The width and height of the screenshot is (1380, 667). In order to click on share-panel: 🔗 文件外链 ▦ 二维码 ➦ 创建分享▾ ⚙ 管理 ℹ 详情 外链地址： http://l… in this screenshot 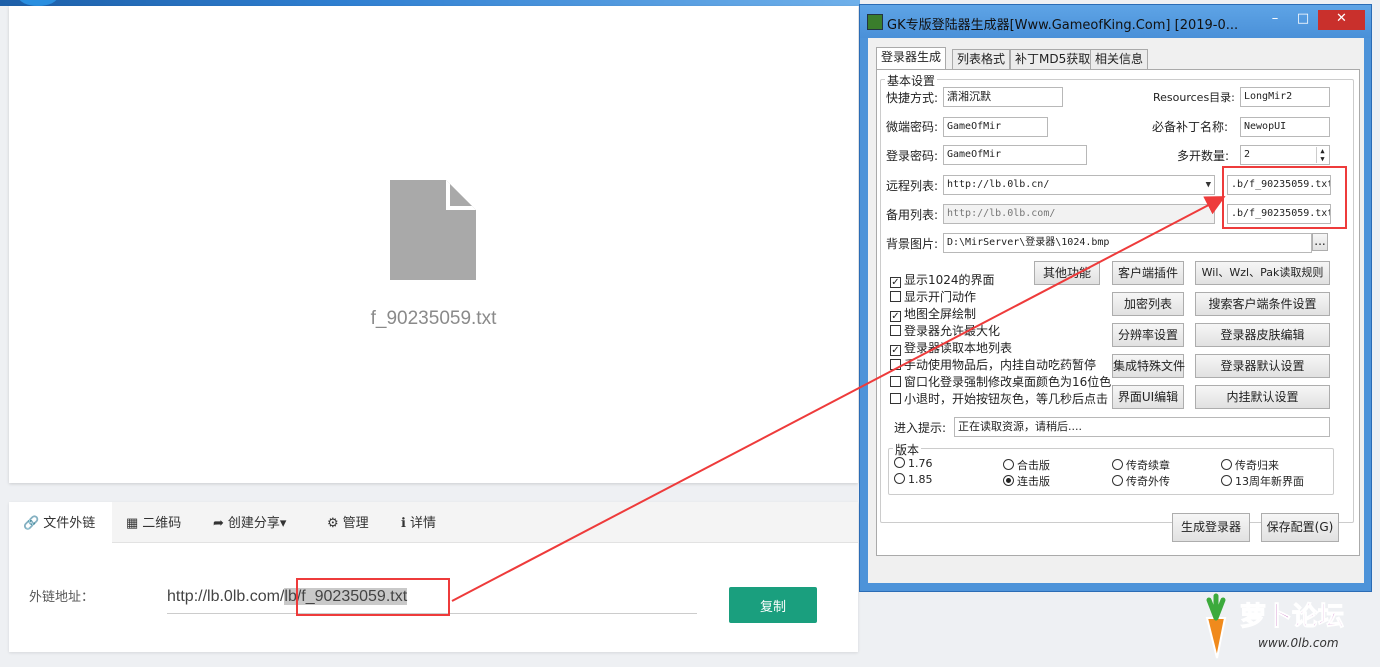, I will do `click(433, 577)`.